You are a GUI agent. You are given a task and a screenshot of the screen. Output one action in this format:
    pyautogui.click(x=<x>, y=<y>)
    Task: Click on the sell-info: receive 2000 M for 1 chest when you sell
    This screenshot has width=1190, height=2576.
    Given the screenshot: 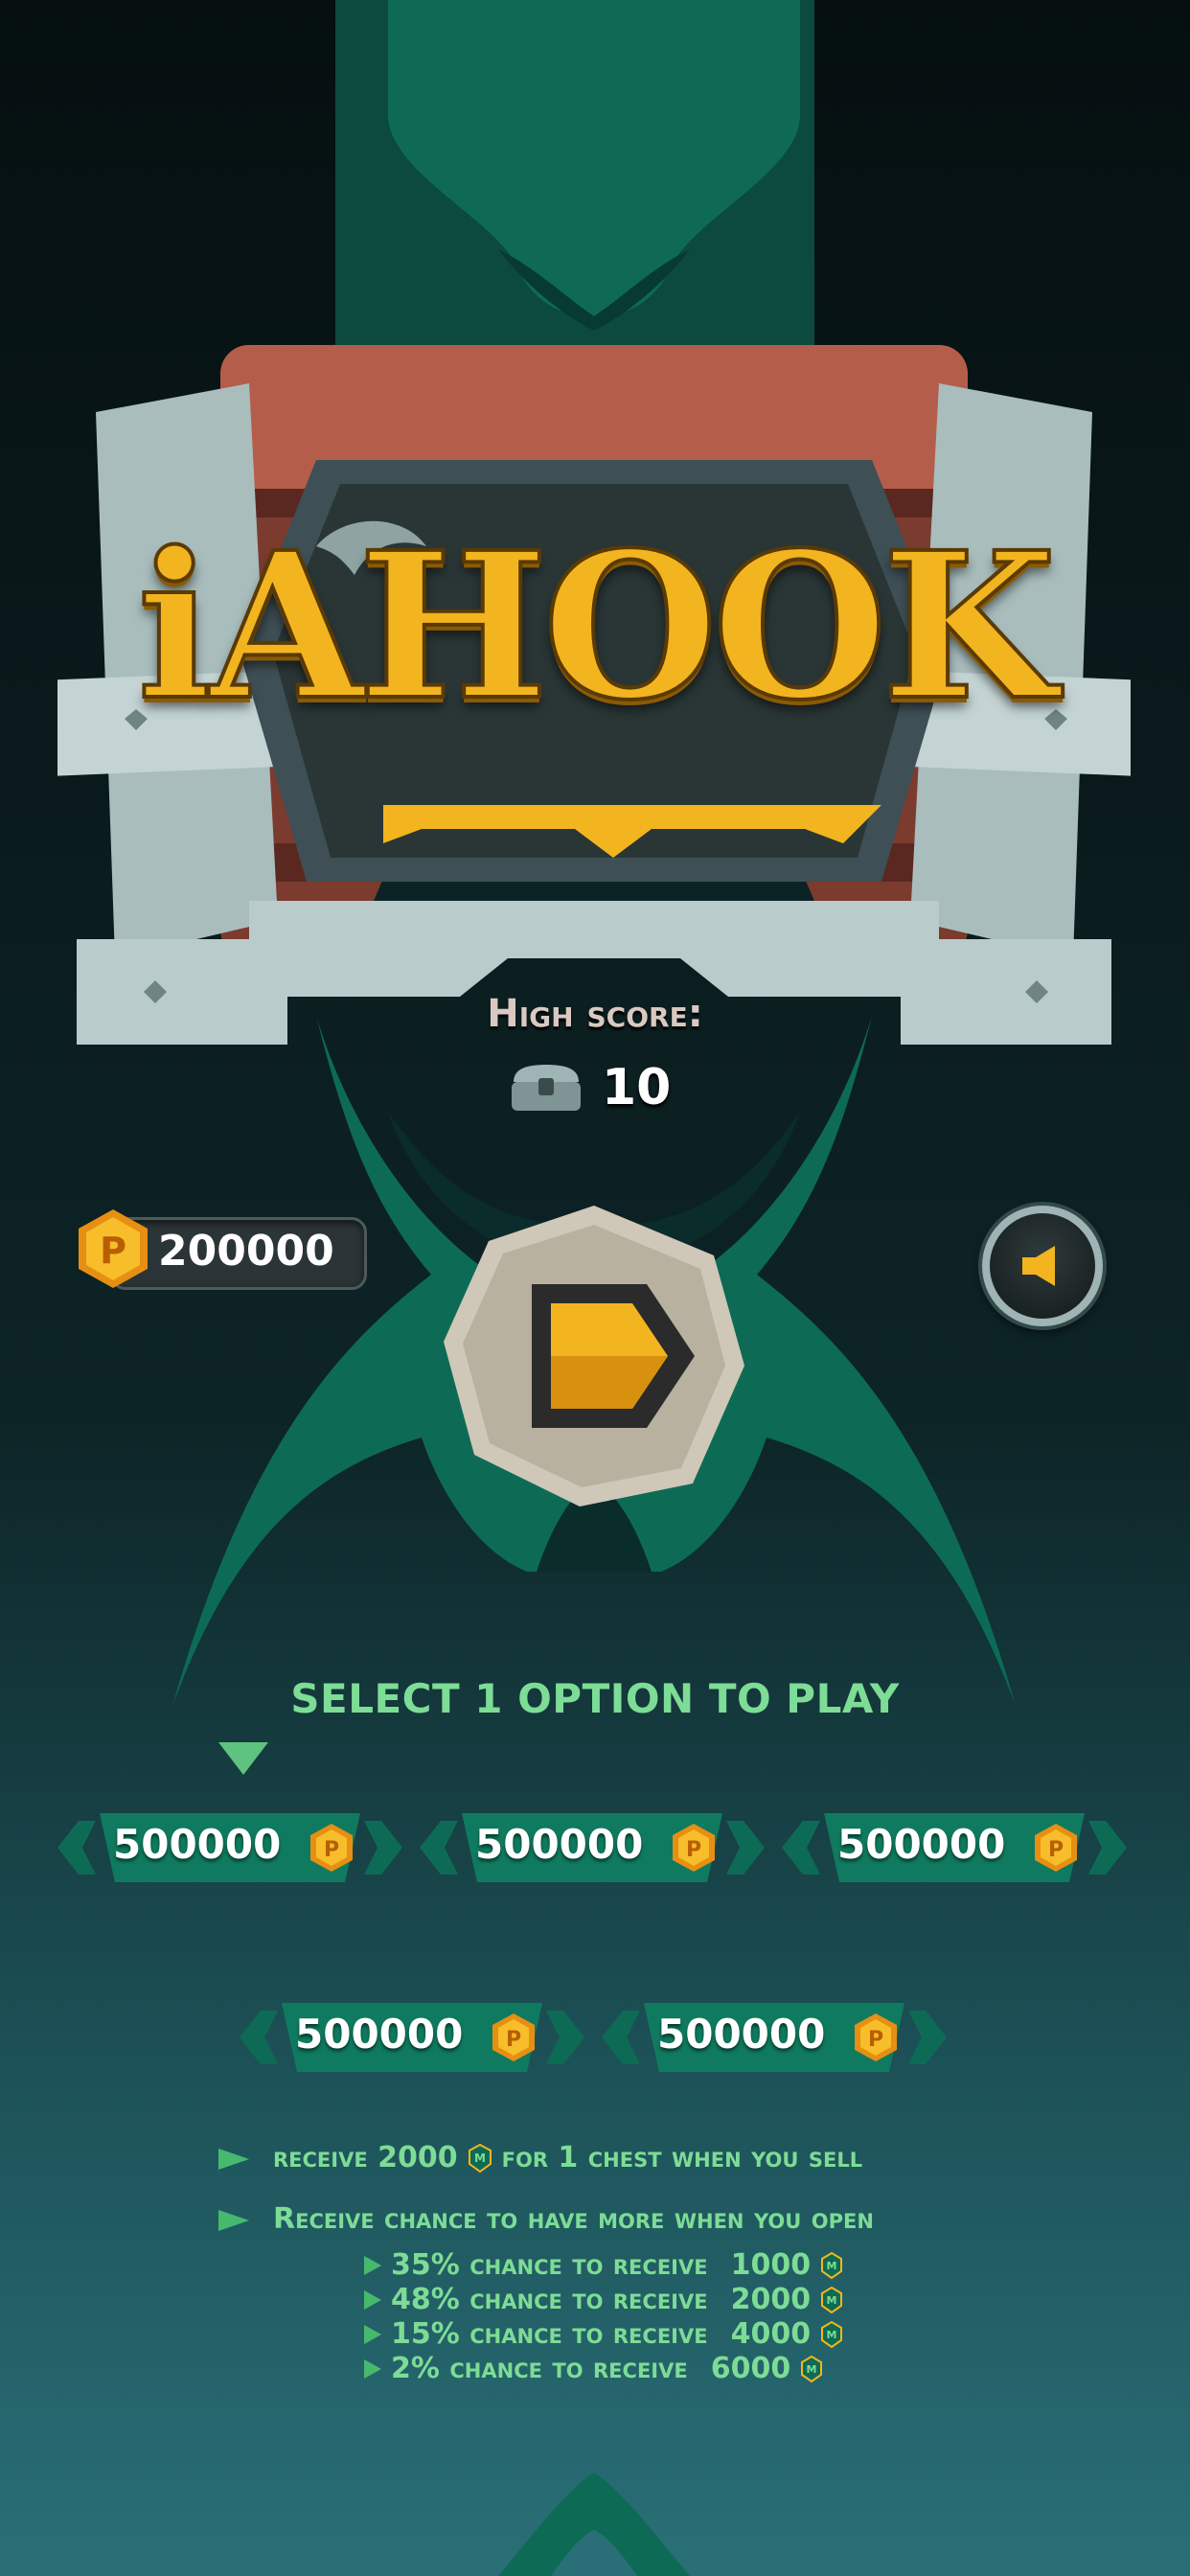 What is the action you would take?
    pyautogui.click(x=568, y=2157)
    